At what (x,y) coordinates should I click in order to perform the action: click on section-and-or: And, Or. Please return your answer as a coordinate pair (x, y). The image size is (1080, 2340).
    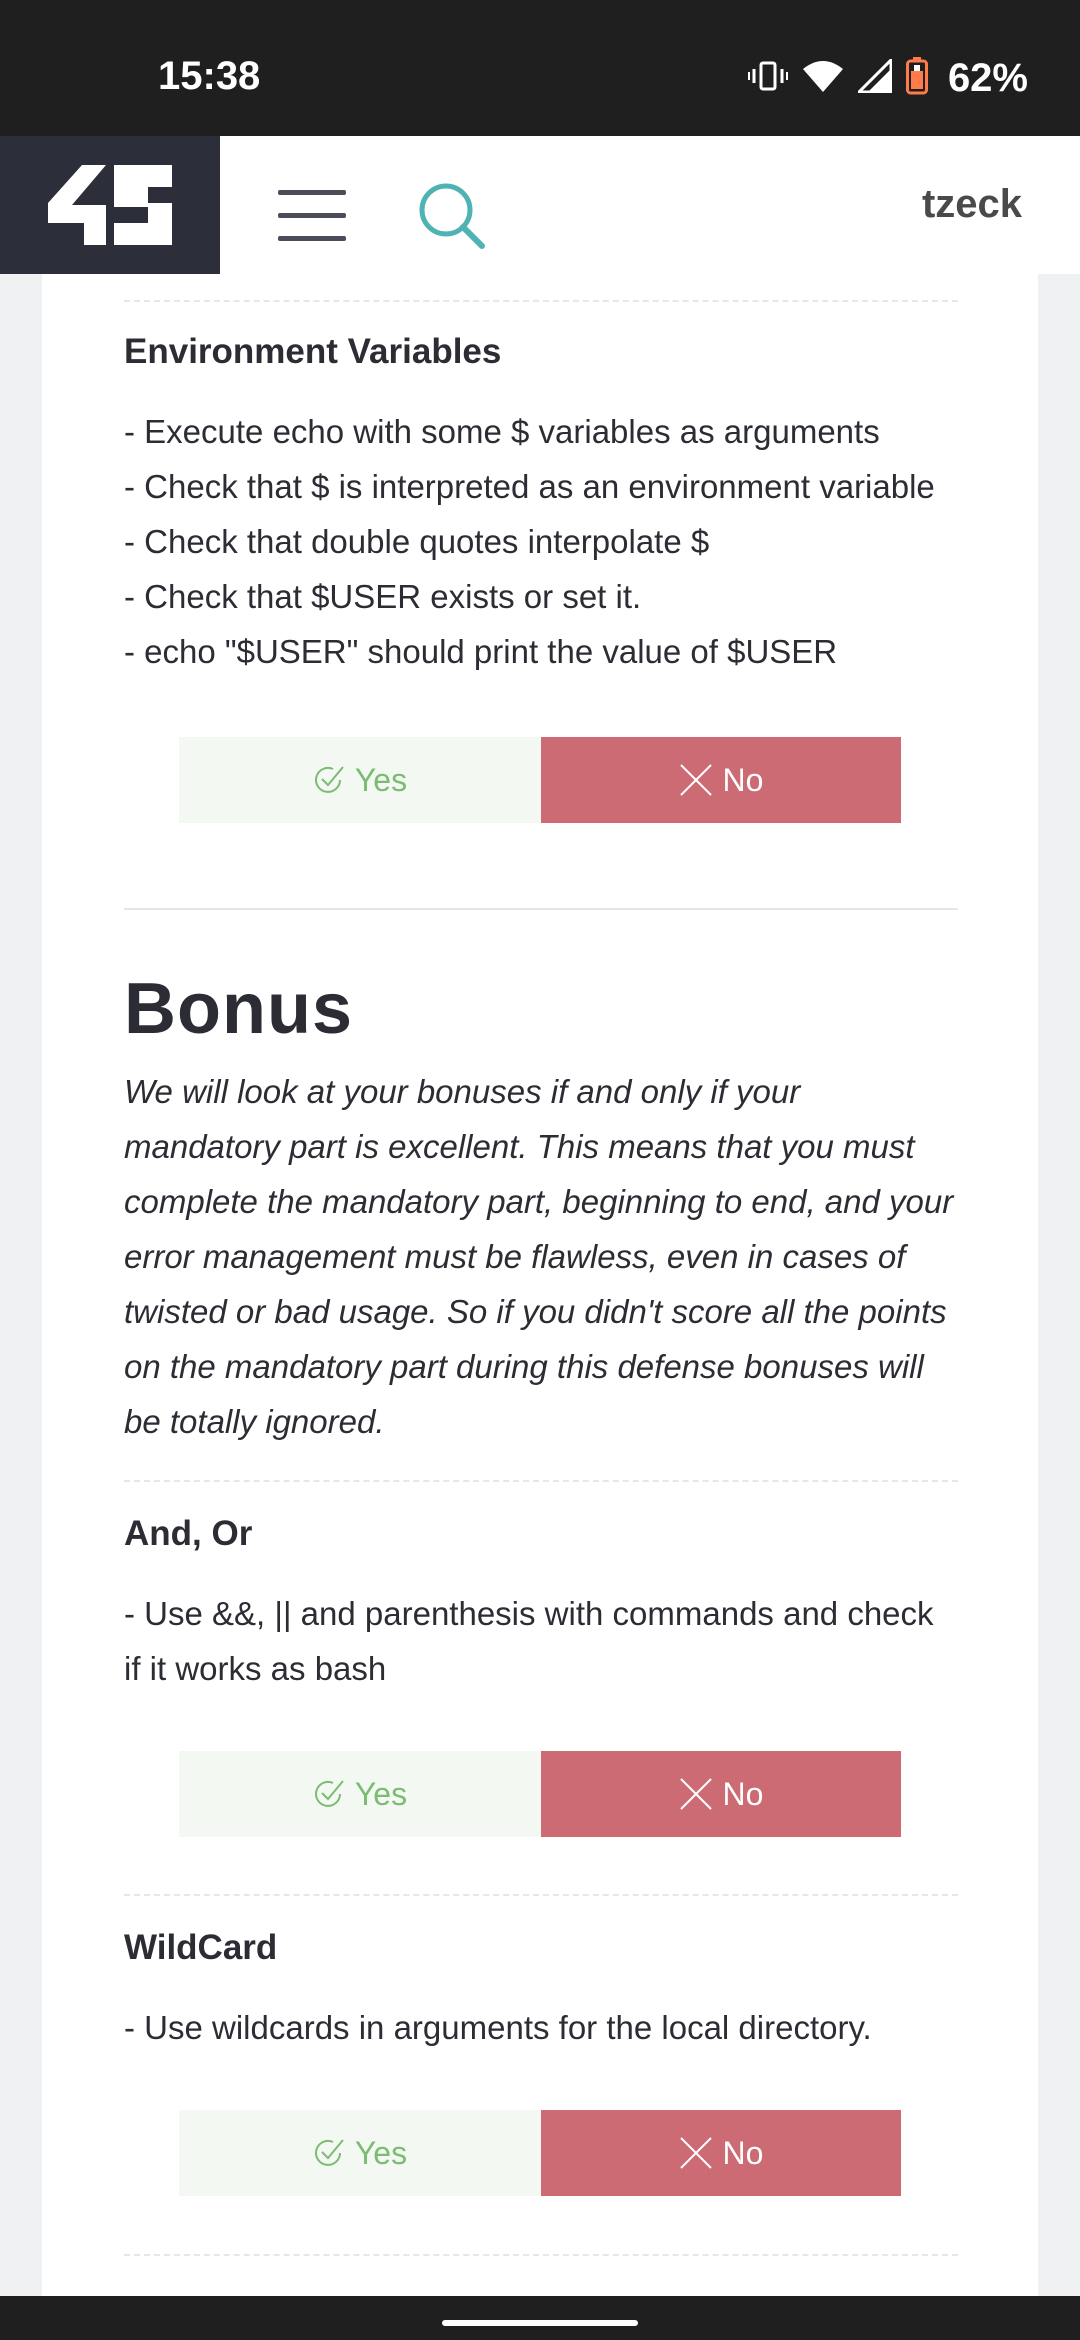
    Looking at the image, I should click on (541, 1534).